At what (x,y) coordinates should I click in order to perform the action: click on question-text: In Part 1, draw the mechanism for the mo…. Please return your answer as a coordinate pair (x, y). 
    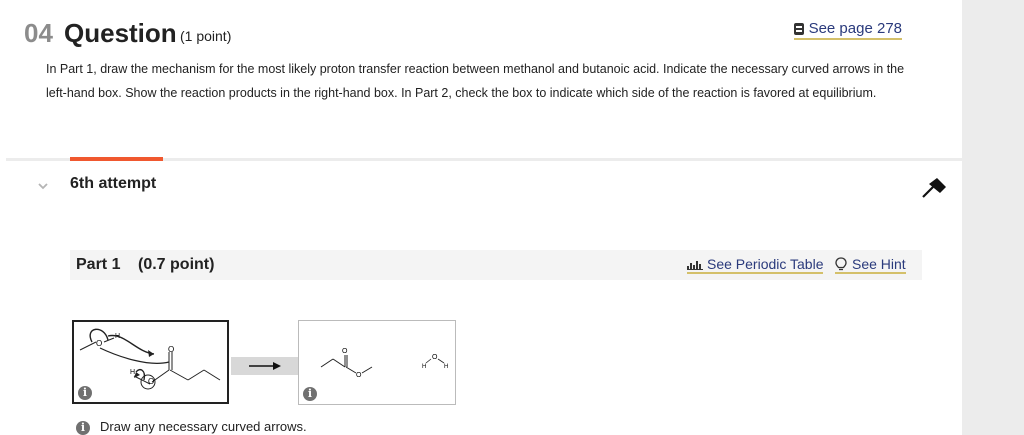
    Looking at the image, I should click on (475, 81).